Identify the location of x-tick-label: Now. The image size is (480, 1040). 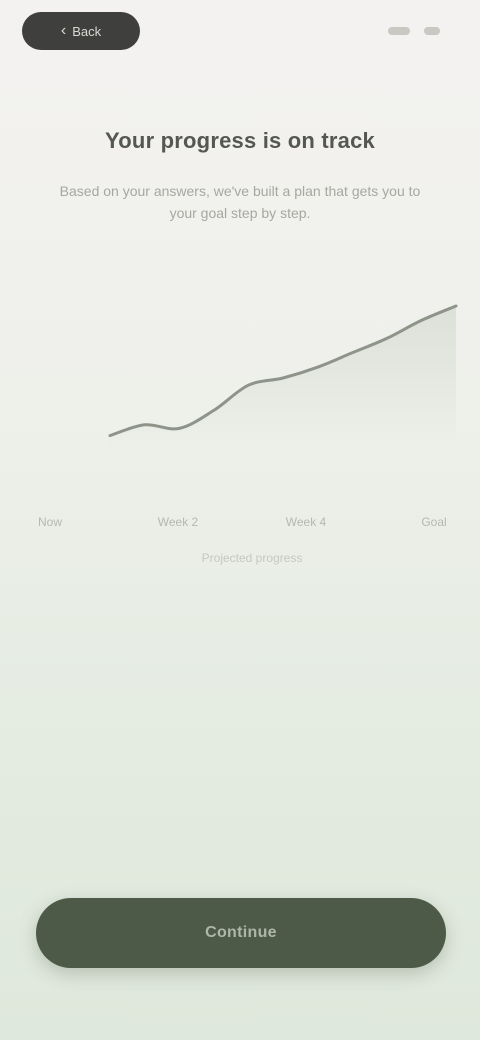
(50, 522).